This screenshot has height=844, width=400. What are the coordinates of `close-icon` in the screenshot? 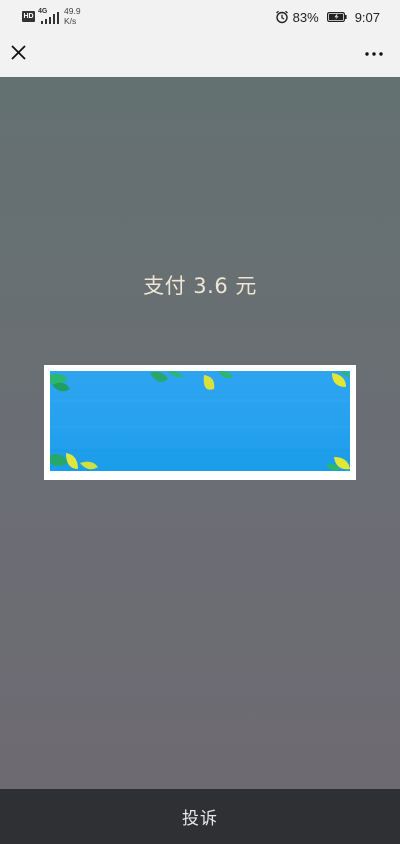 It's located at (20, 54).